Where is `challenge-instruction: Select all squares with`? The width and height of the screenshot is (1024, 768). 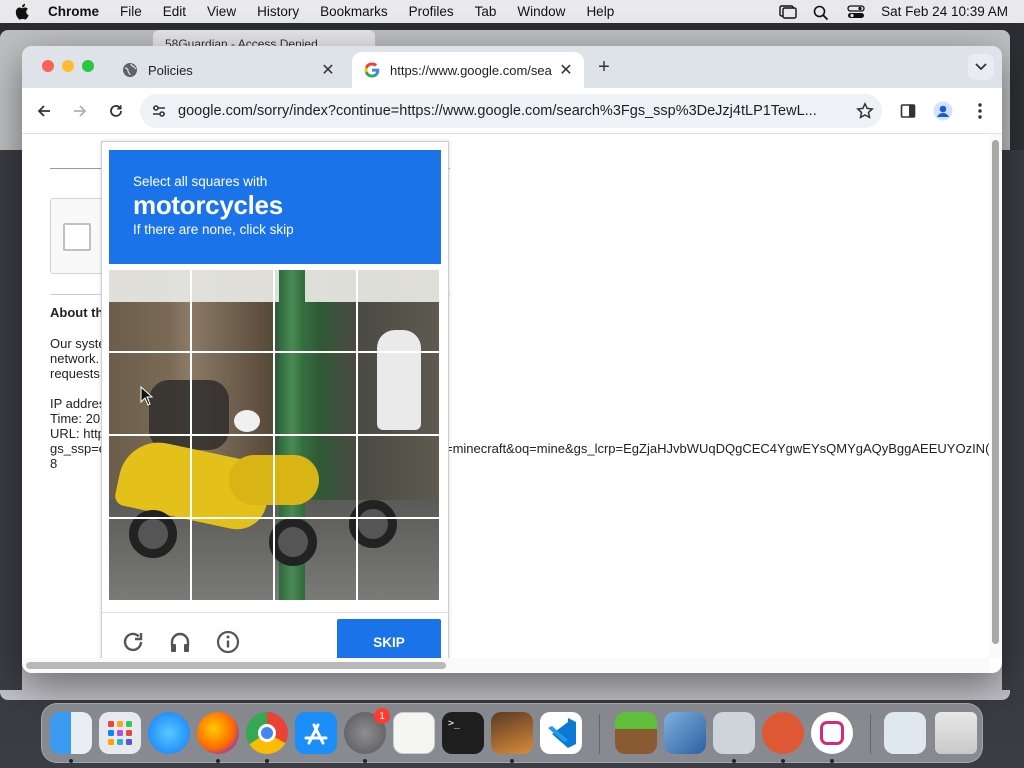
challenge-instruction: Select all squares with is located at coordinates (200, 181).